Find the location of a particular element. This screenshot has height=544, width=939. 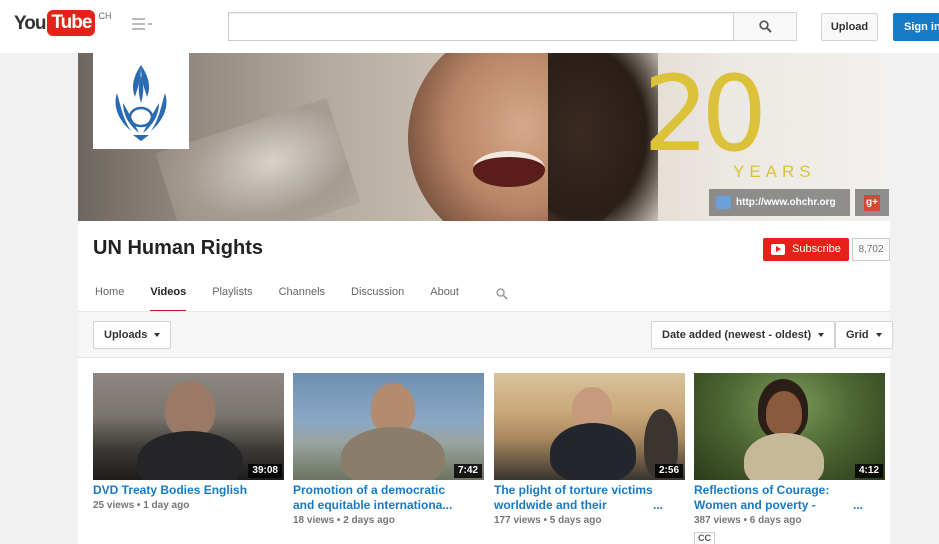

search-input is located at coordinates (481, 26).